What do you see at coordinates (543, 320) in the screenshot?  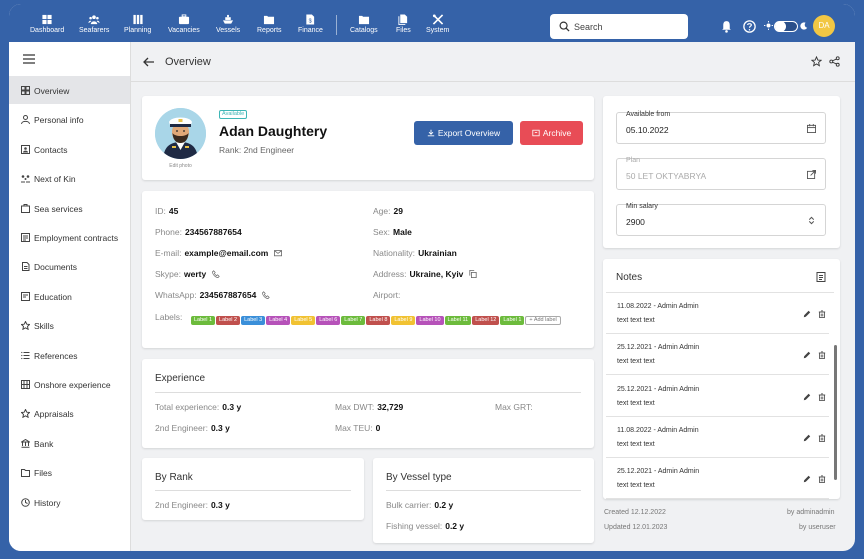 I see `add-label-button: + Add label` at bounding box center [543, 320].